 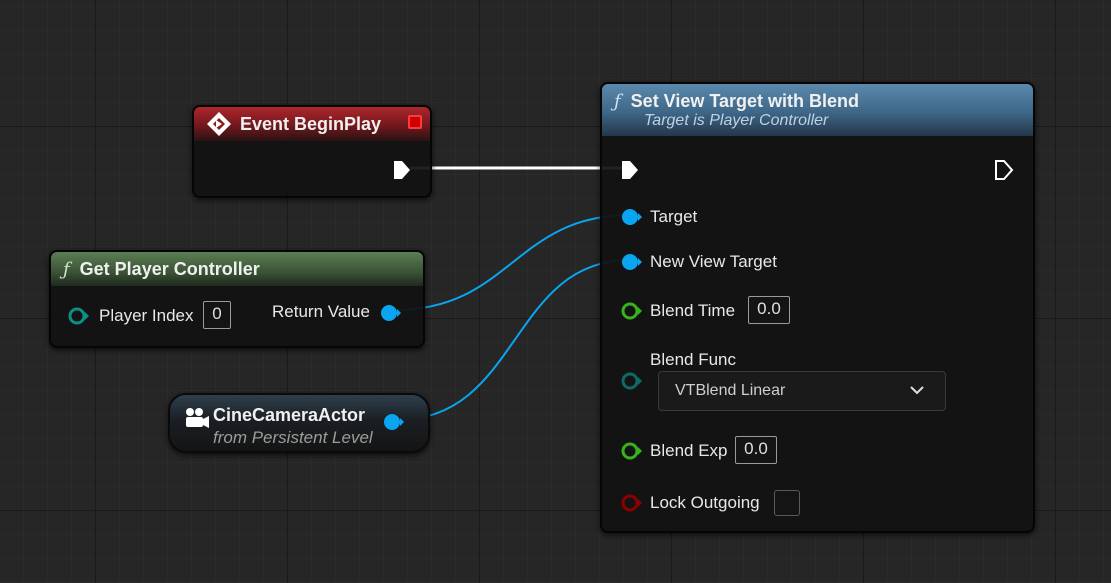 What do you see at coordinates (713, 261) in the screenshot?
I see `new-view-target-label: New View Target` at bounding box center [713, 261].